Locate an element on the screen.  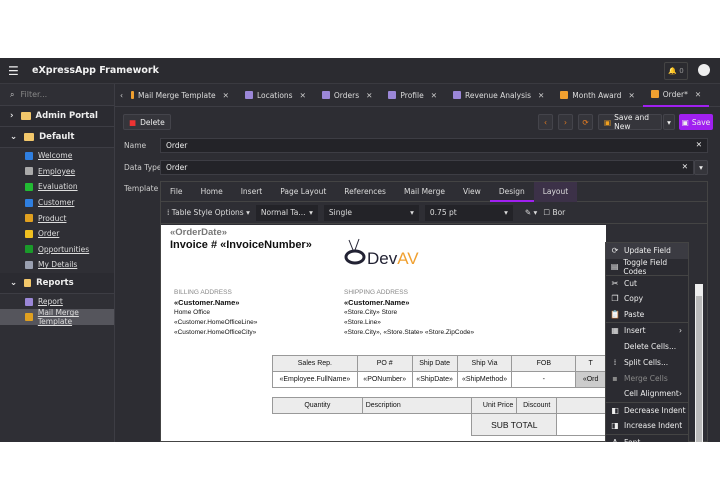
ribbon-tab-file: File is located at coordinates (176, 192).